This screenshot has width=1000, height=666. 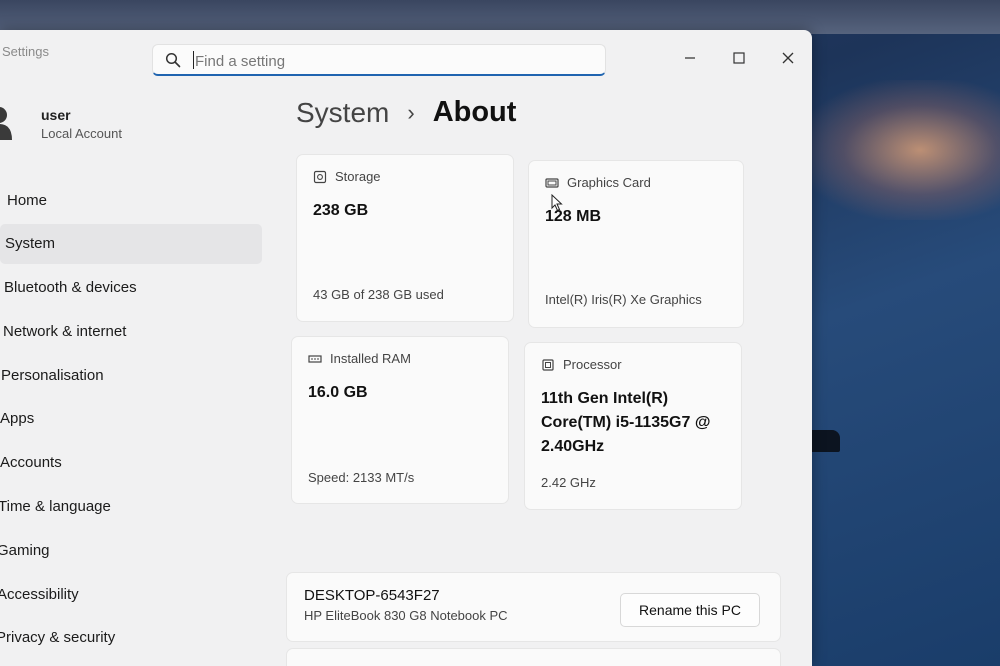 What do you see at coordinates (500, 17) in the screenshot?
I see `desktop-background-top` at bounding box center [500, 17].